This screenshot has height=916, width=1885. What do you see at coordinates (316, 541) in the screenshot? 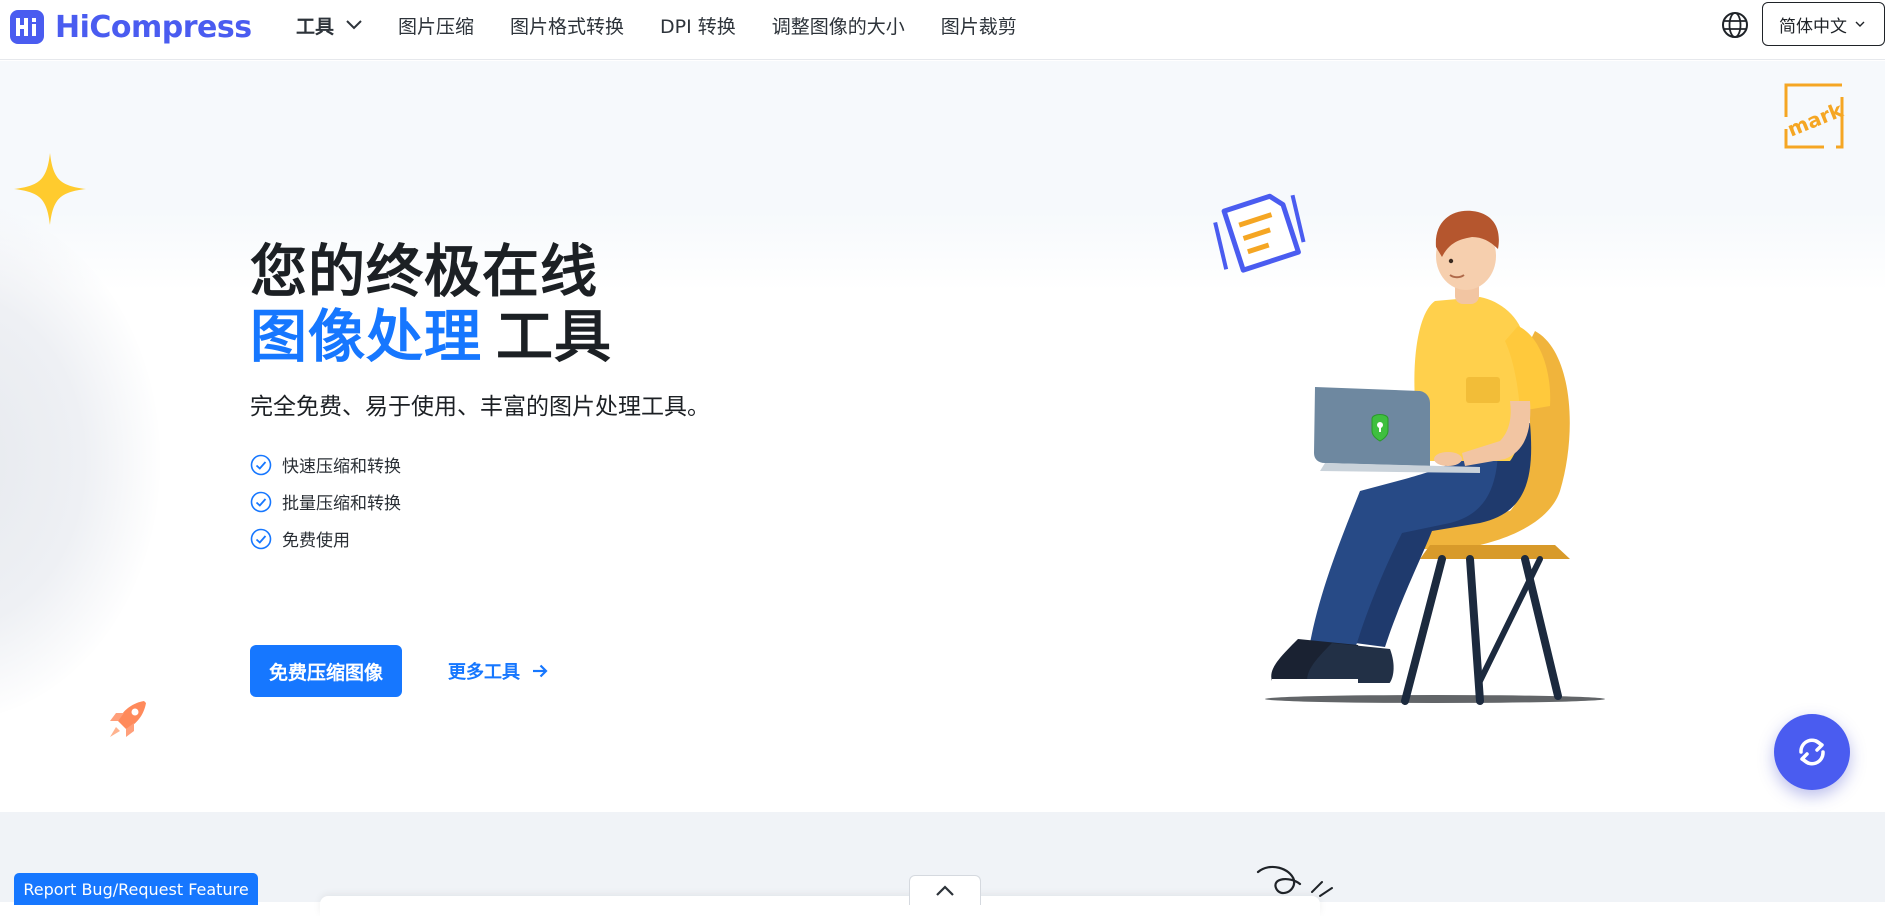
I see `feature-label: 免费使用` at bounding box center [316, 541].